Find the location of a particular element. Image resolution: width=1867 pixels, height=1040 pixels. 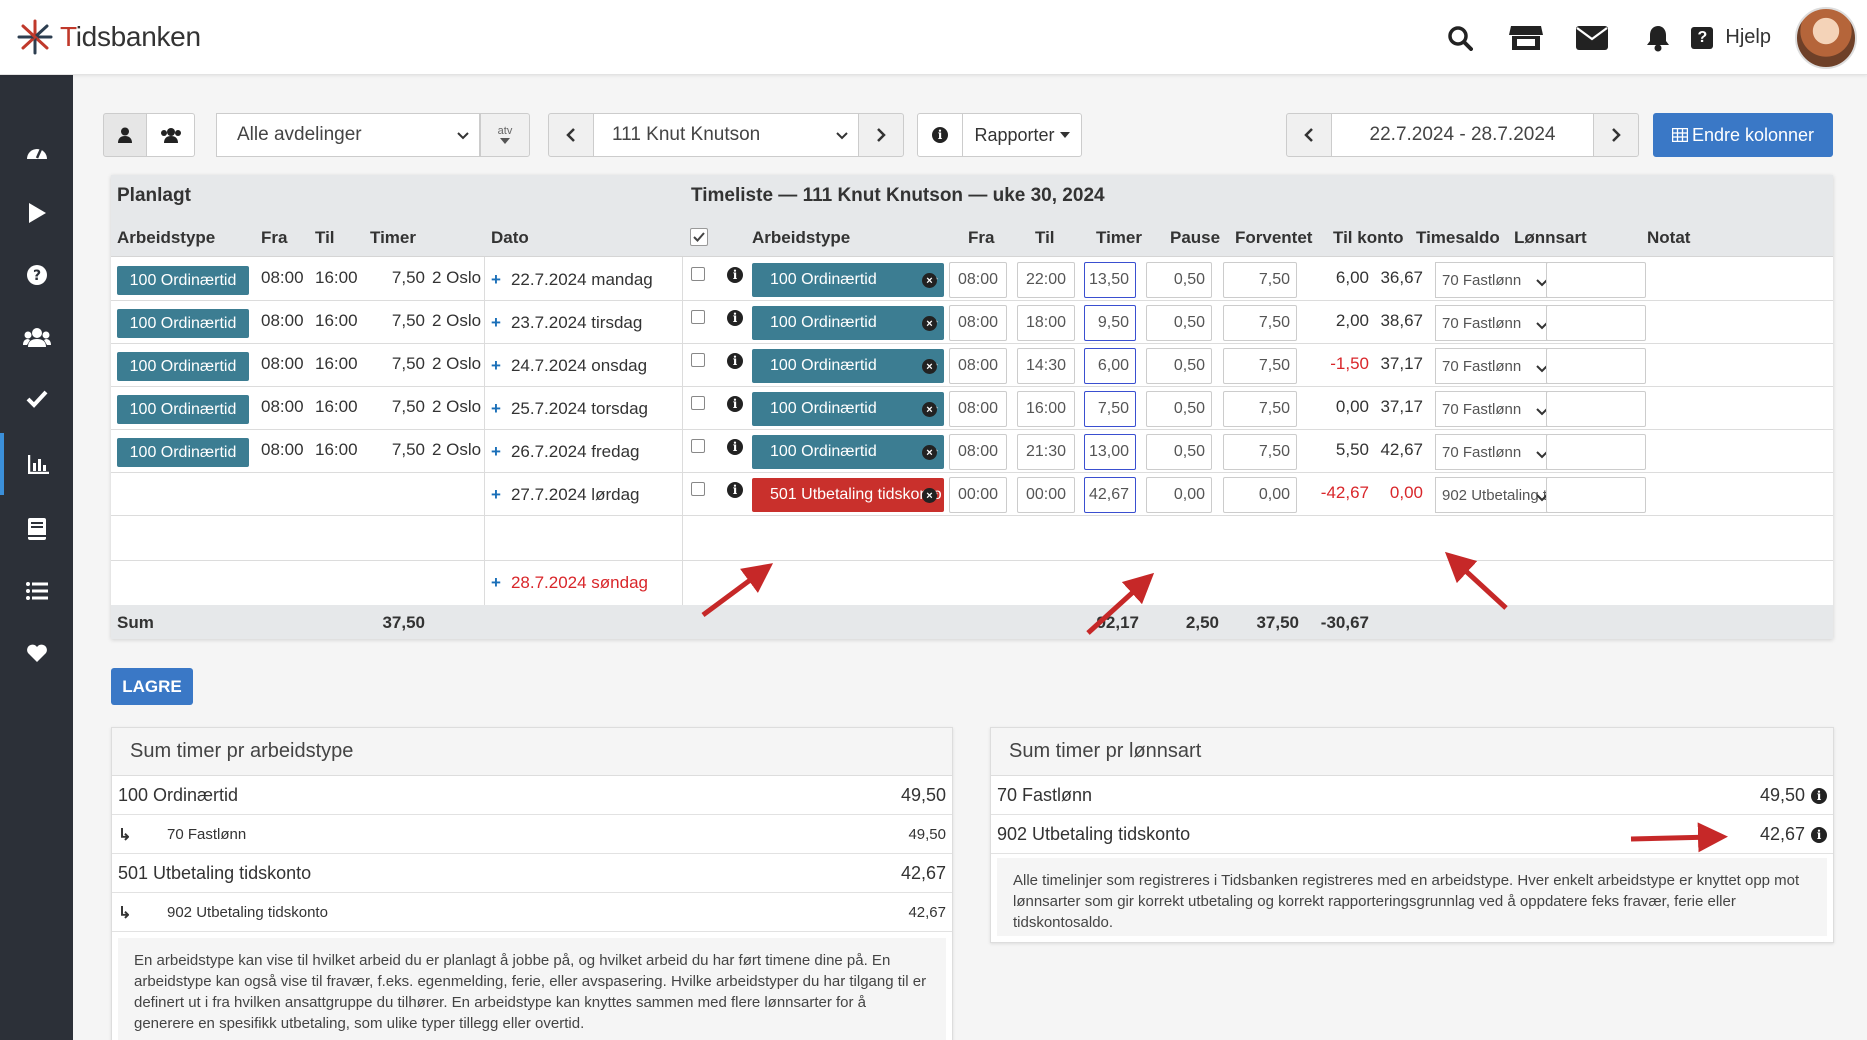

sidebar-item-dashboard is located at coordinates (36, 151).